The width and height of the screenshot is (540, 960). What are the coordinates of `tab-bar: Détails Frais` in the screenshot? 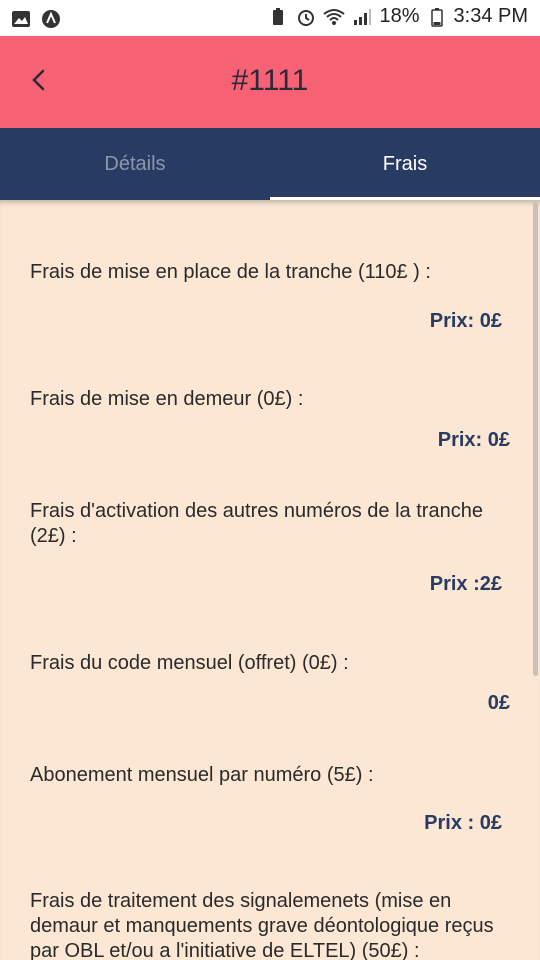 It's located at (270, 164).